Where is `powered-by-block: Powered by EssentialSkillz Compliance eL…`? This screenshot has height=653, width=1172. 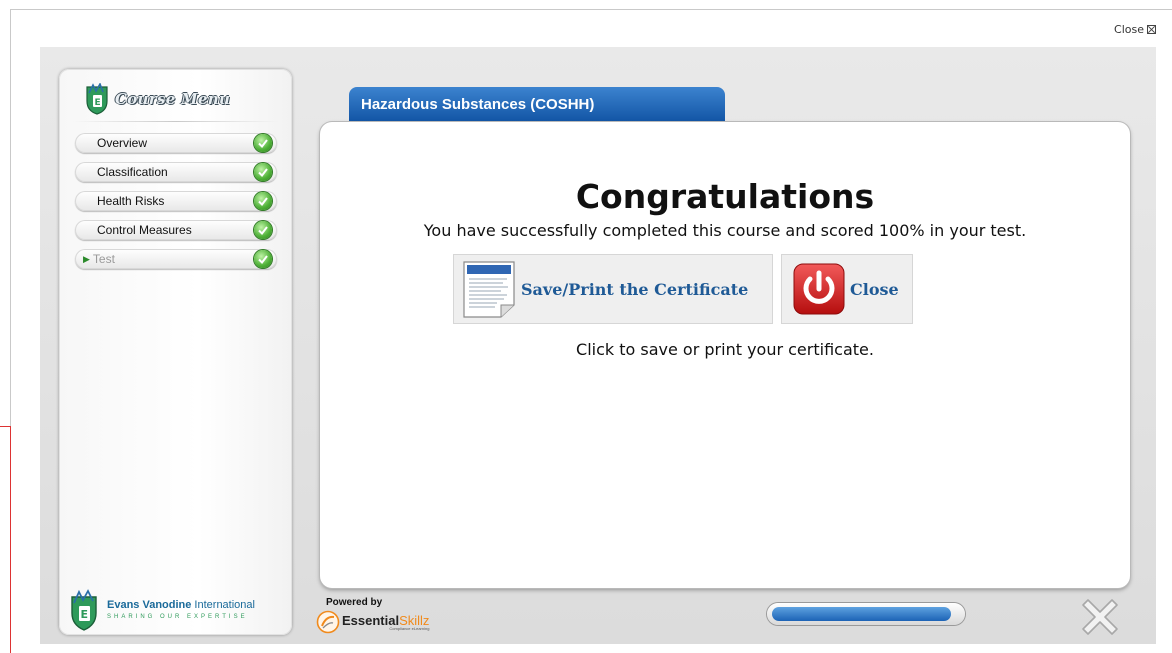 powered-by-block: Powered by EssentialSkillz Compliance eL… is located at coordinates (372, 615).